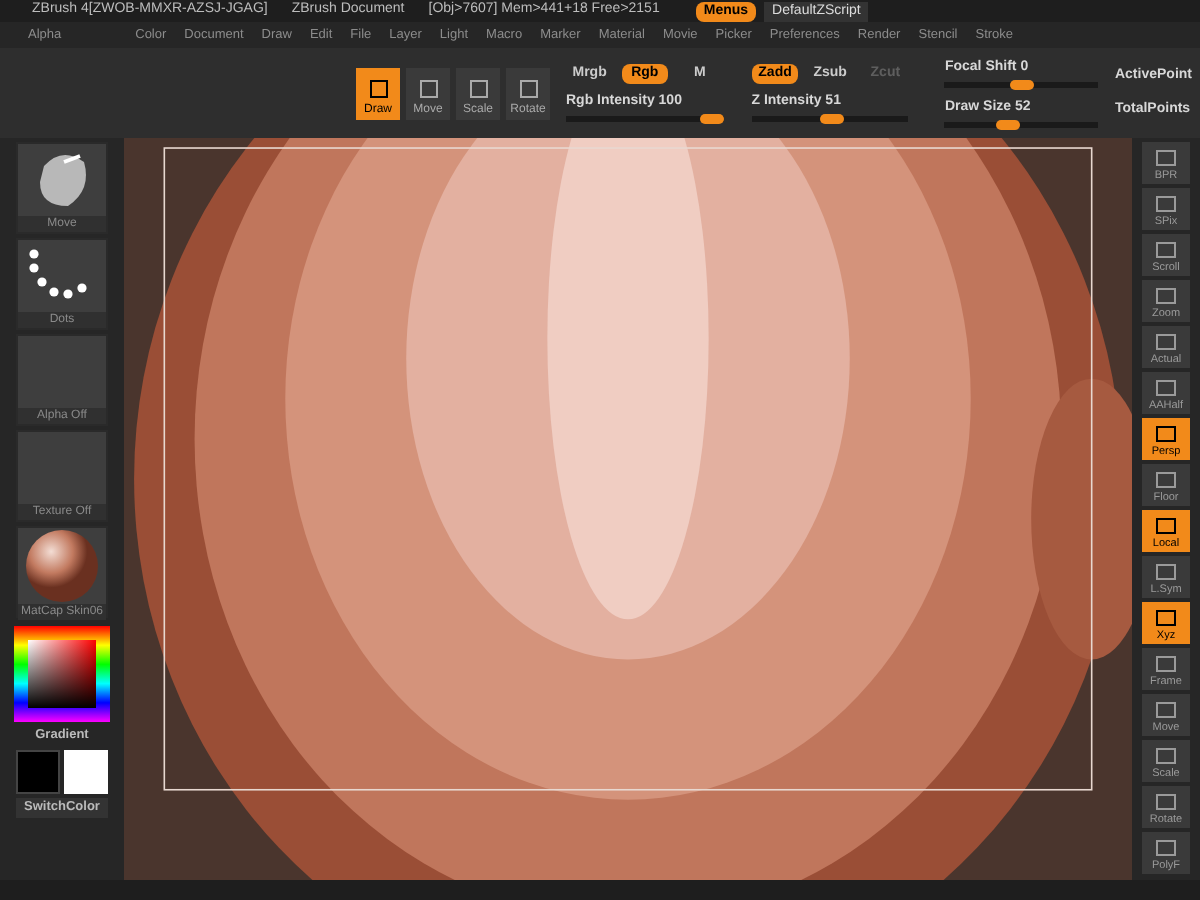  I want to click on color-picker, so click(62, 674).